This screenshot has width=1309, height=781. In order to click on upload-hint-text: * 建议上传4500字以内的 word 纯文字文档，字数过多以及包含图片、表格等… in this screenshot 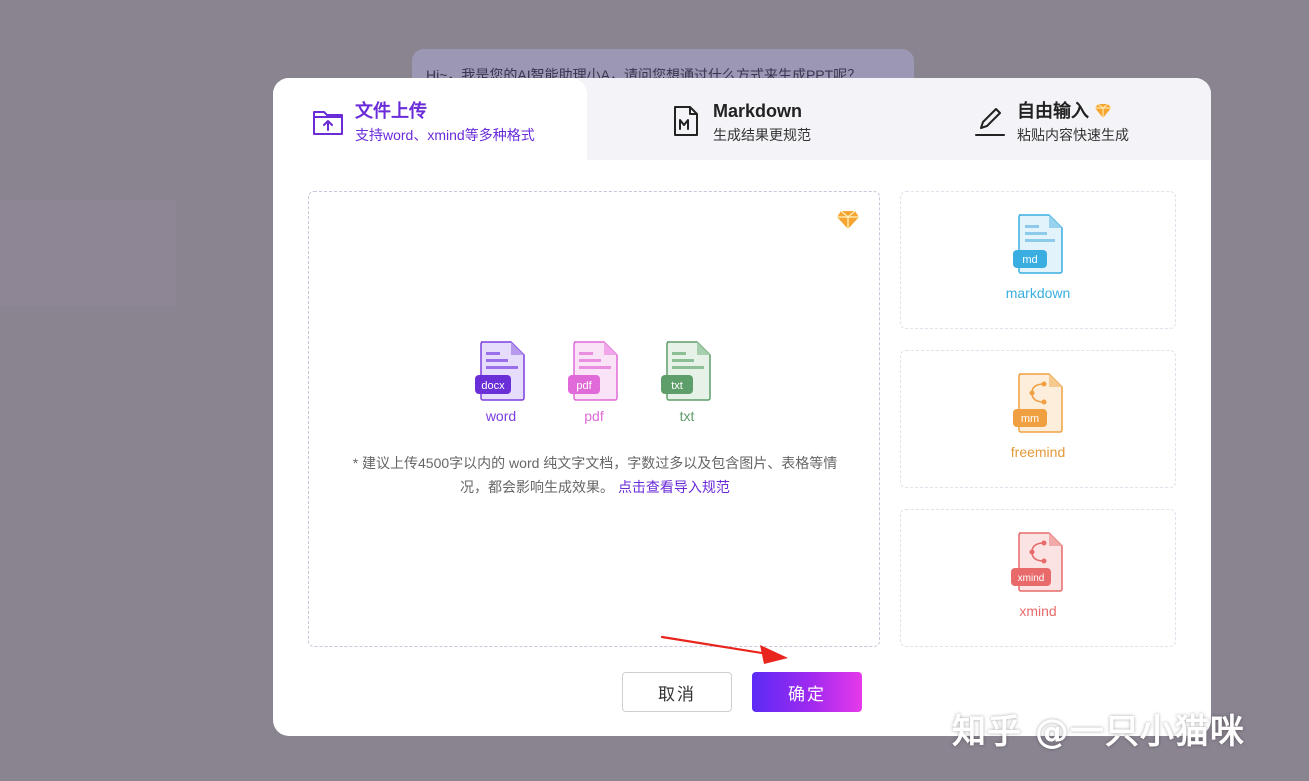, I will do `click(595, 475)`.